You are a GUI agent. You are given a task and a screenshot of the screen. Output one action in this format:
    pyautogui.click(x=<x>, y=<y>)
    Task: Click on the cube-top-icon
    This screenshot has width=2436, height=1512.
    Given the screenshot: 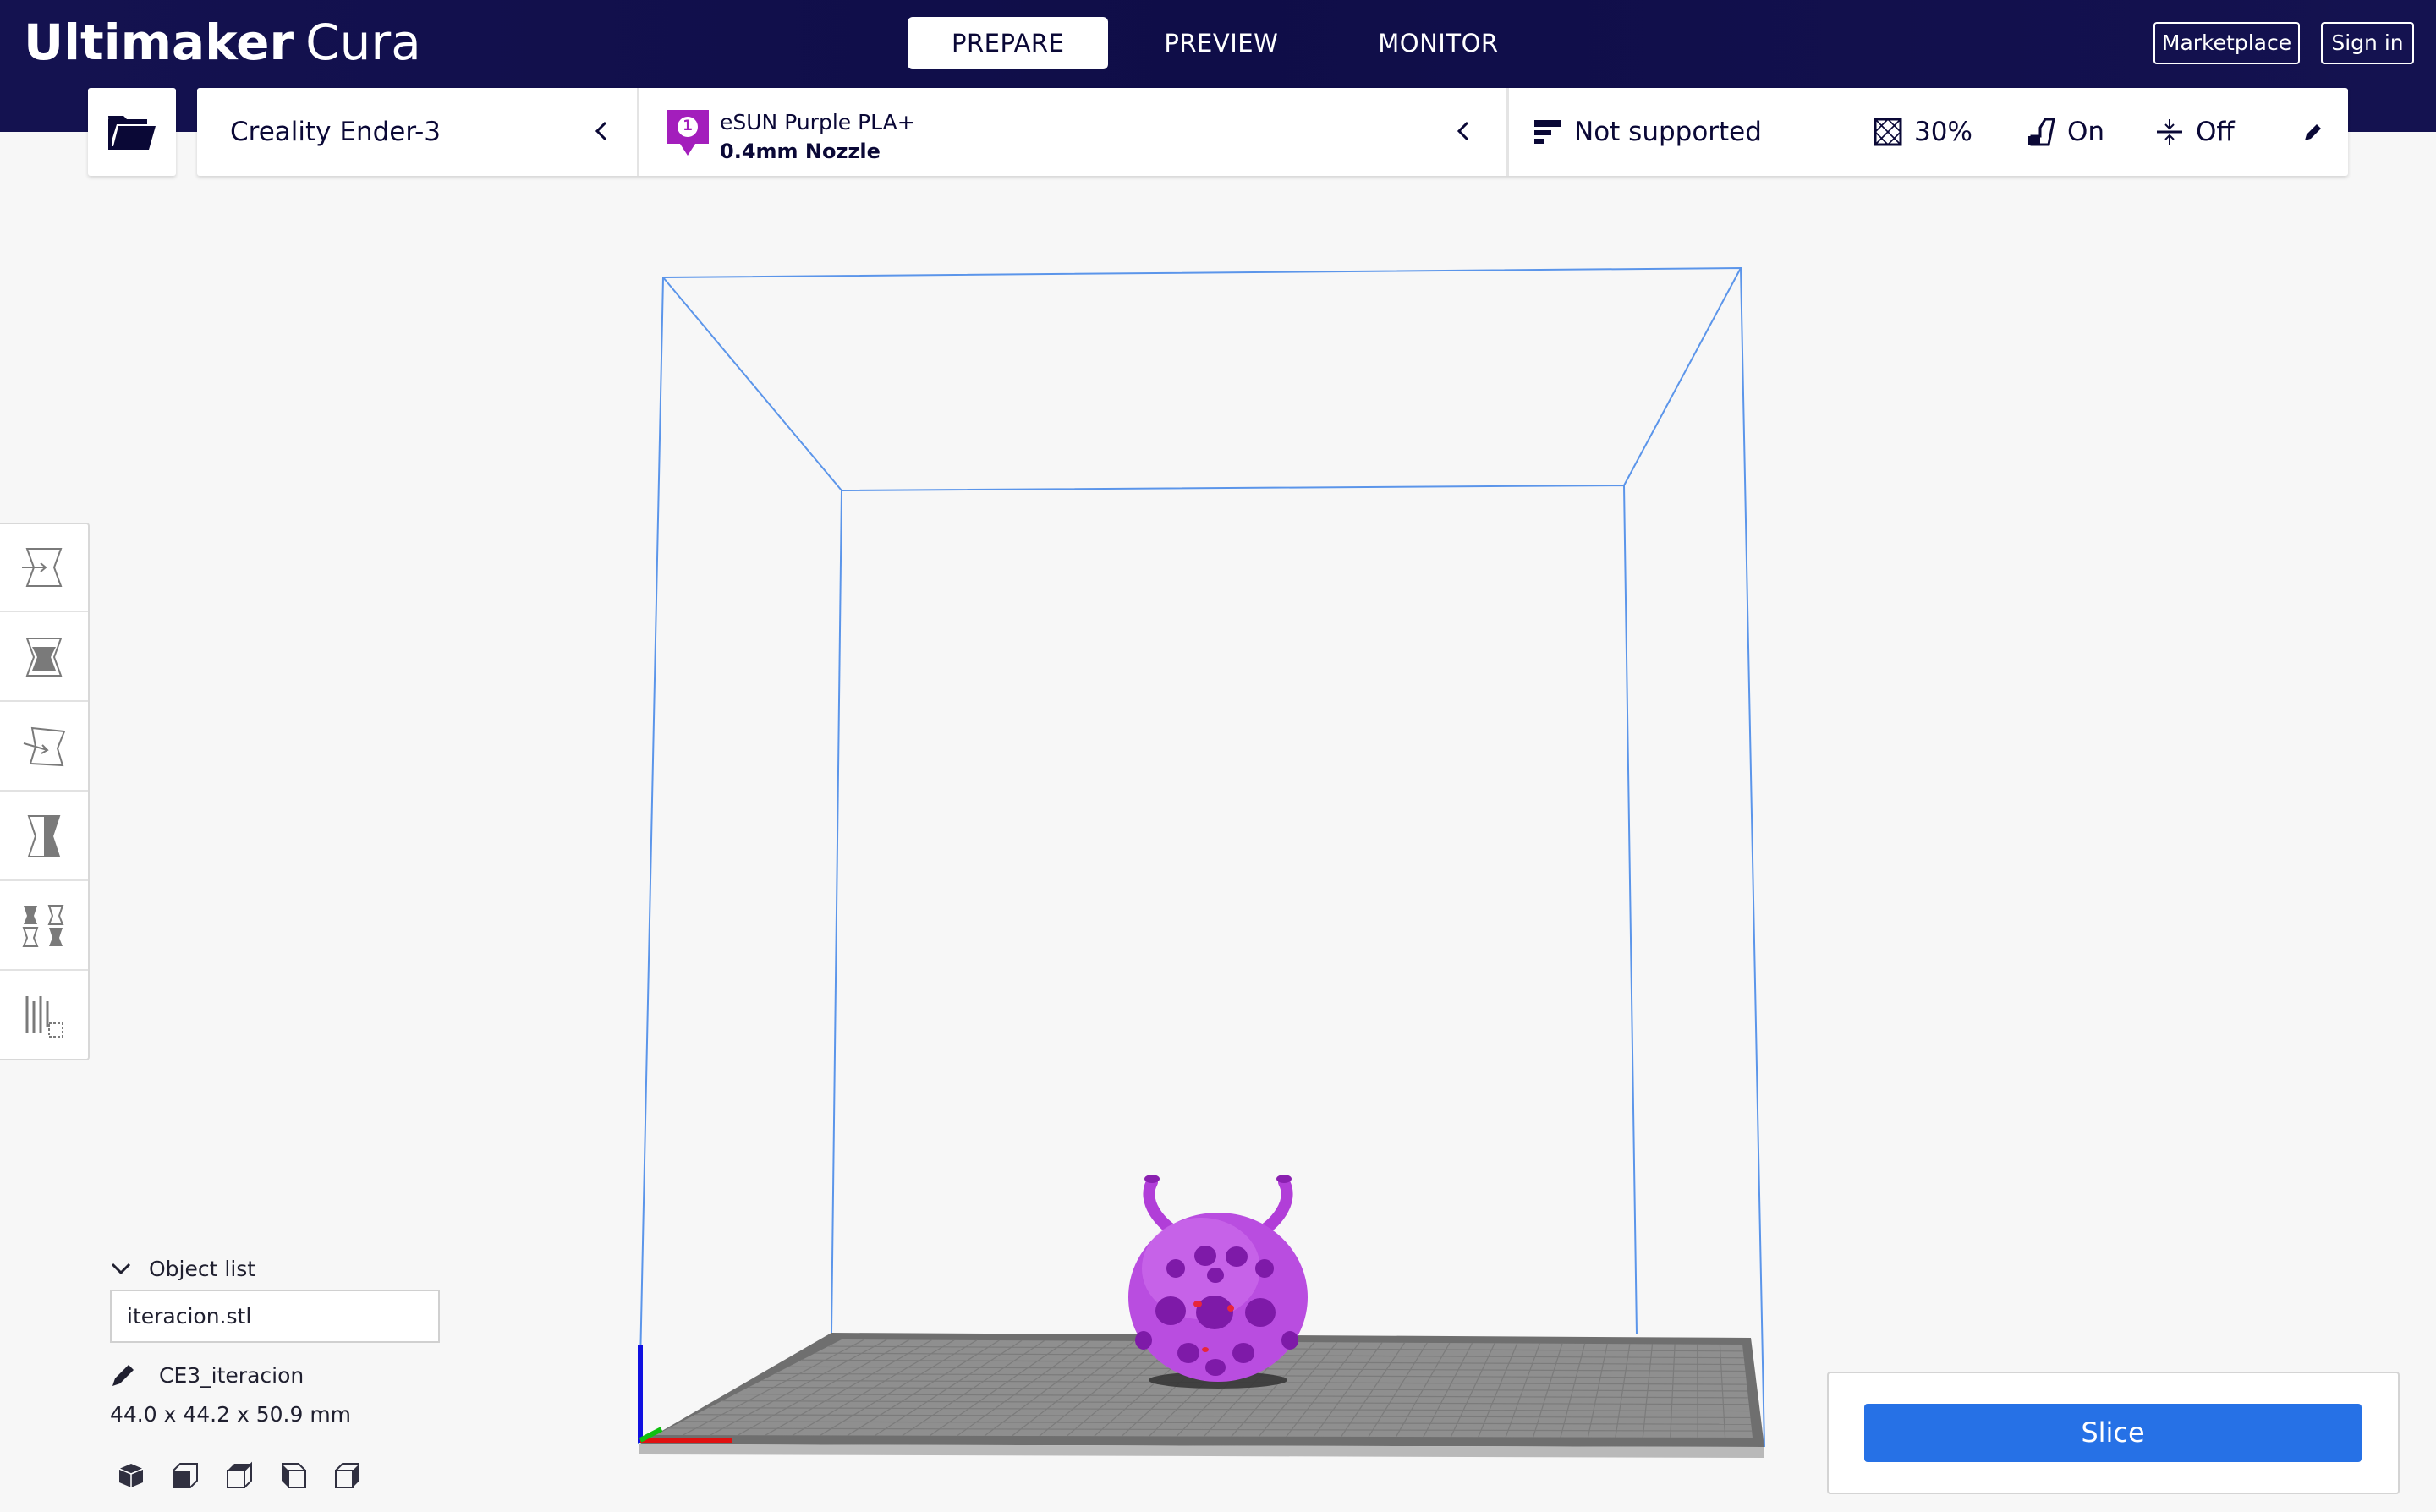 What is the action you would take?
    pyautogui.click(x=239, y=1474)
    